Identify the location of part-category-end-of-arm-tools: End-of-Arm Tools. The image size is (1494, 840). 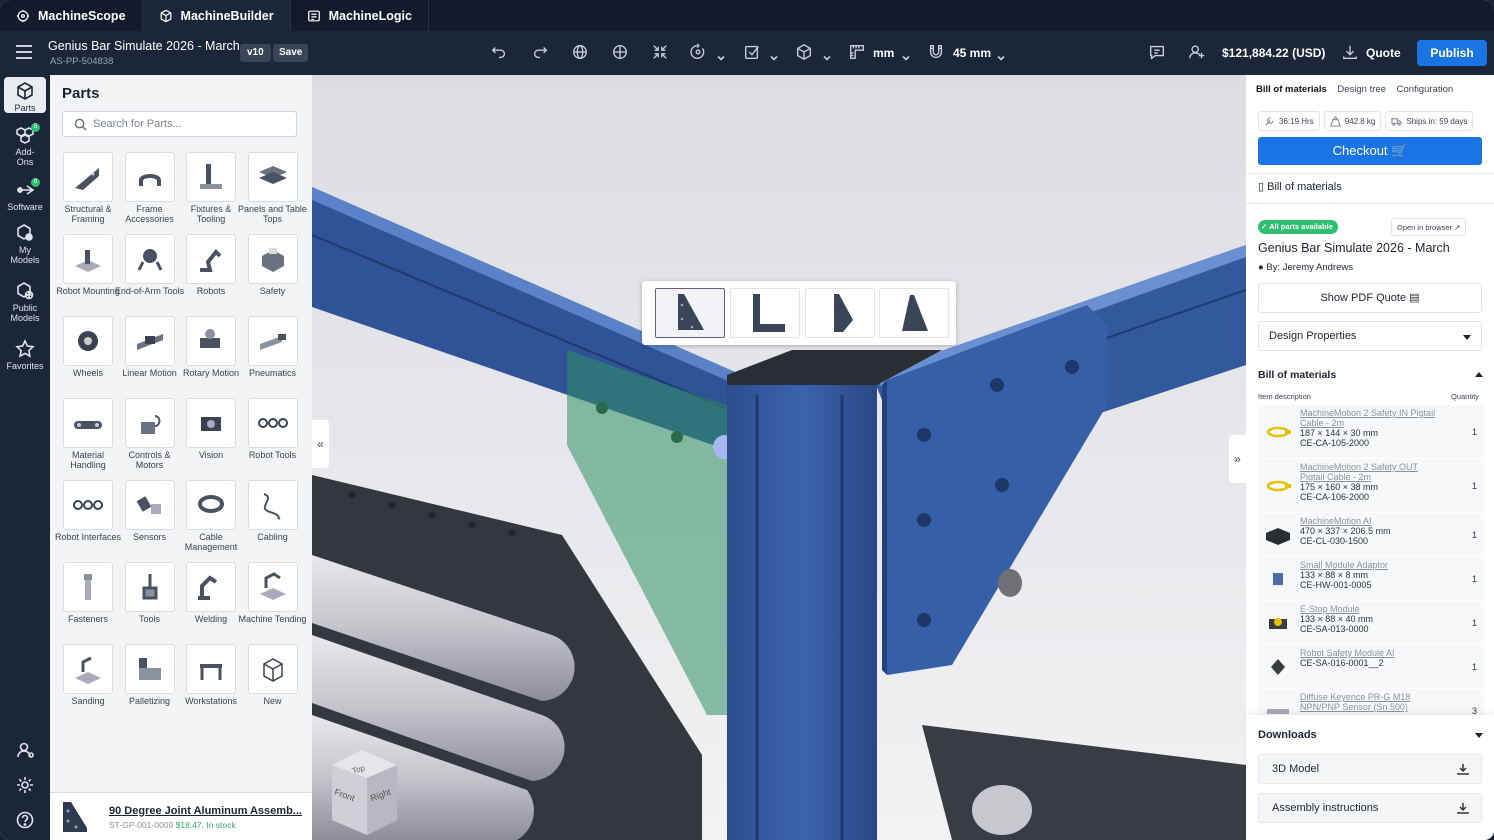
(149, 265).